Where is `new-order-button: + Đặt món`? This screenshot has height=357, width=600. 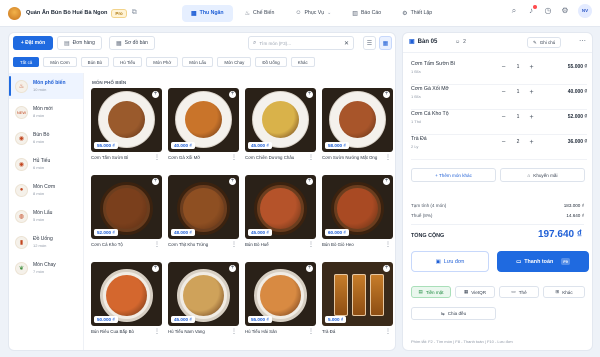
new-order-button: + Đặt món is located at coordinates (33, 43).